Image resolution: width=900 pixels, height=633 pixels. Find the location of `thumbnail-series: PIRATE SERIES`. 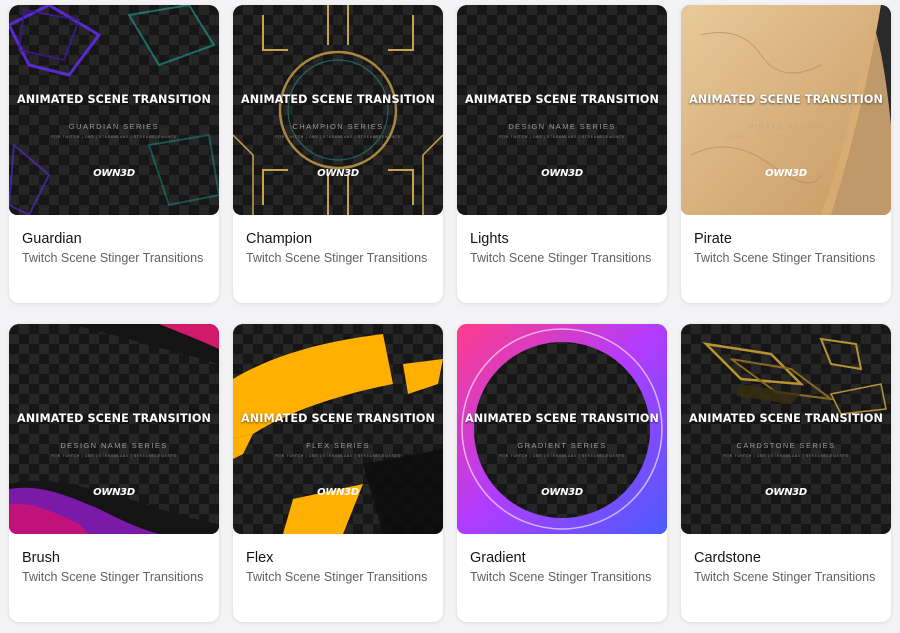

thumbnail-series: PIRATE SERIES is located at coordinates (786, 126).